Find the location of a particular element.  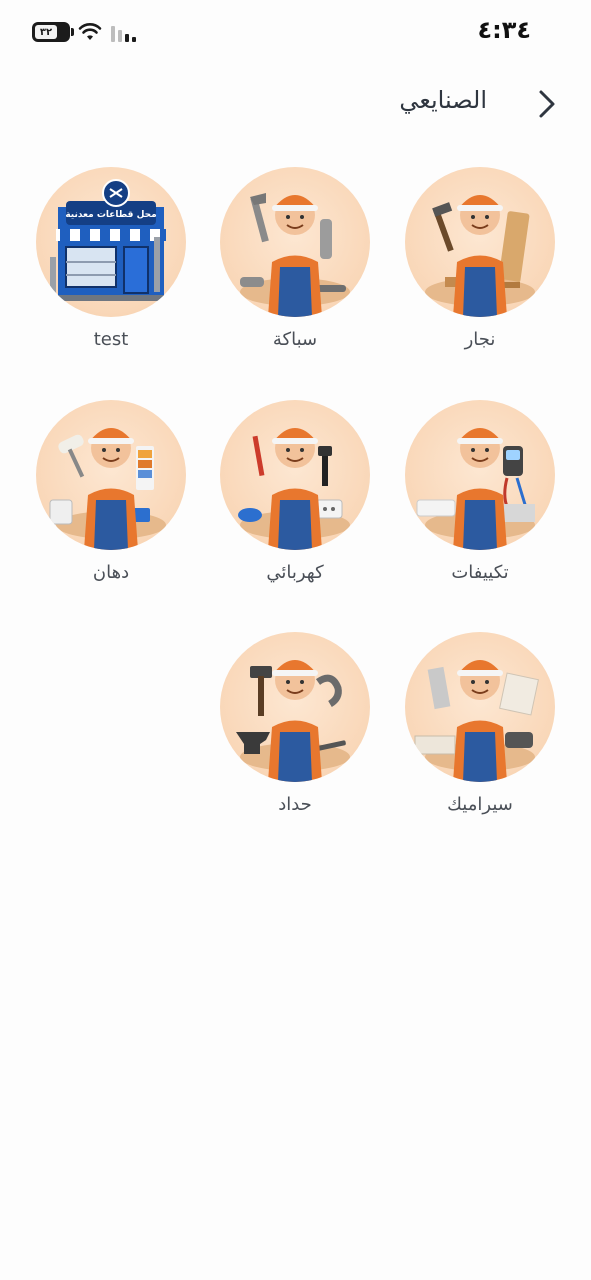

back-button is located at coordinates (547, 104).